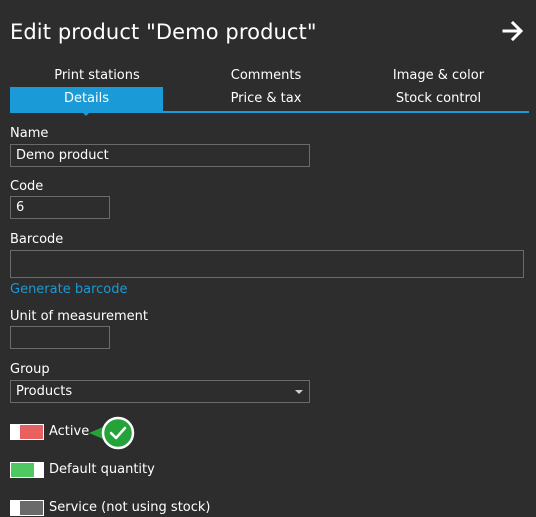 This screenshot has width=536, height=517. Describe the element at coordinates (37, 239) in the screenshot. I see `barcode-label: Barcode` at that location.